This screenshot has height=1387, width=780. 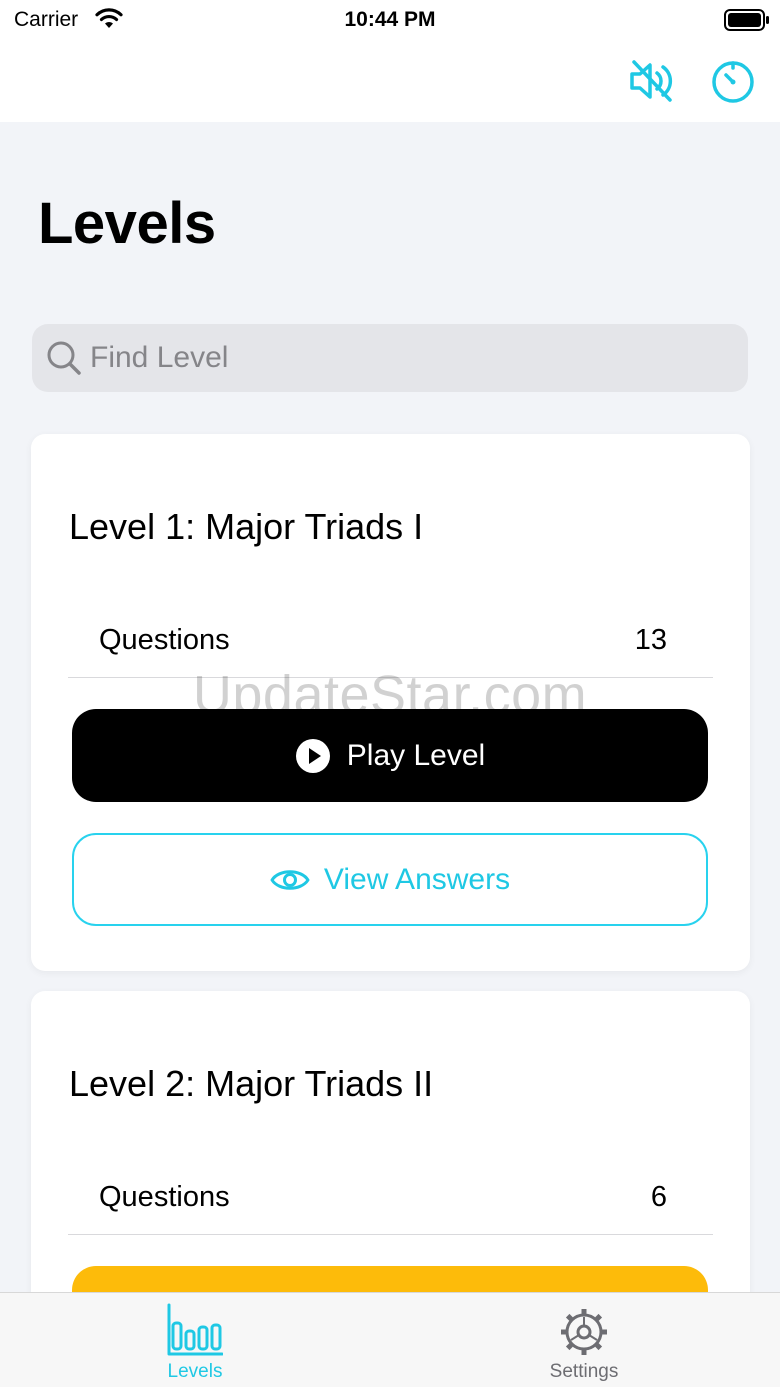 I want to click on status-bar: Carrier 10:44 PM, so click(x=390, y=20).